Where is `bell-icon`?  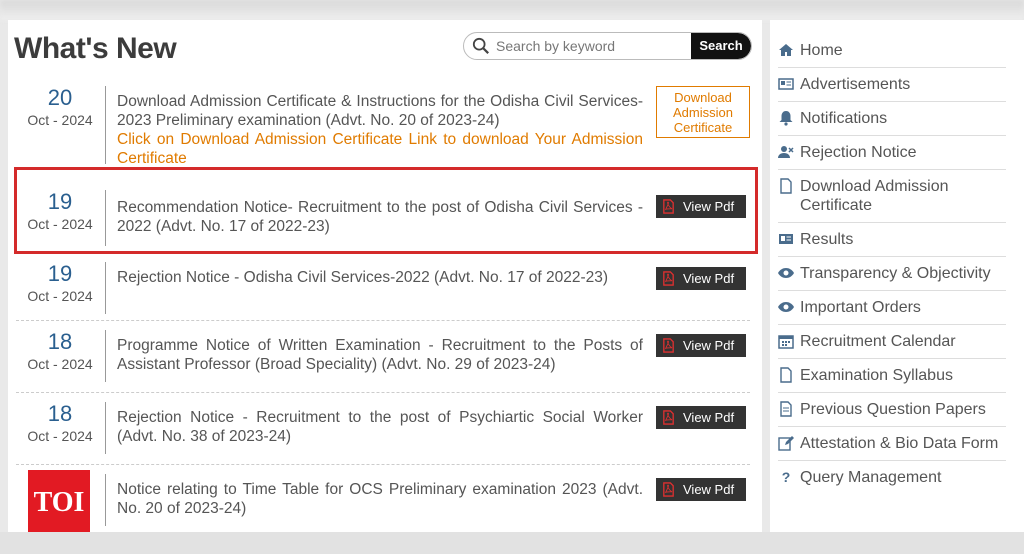
bell-icon is located at coordinates (786, 118).